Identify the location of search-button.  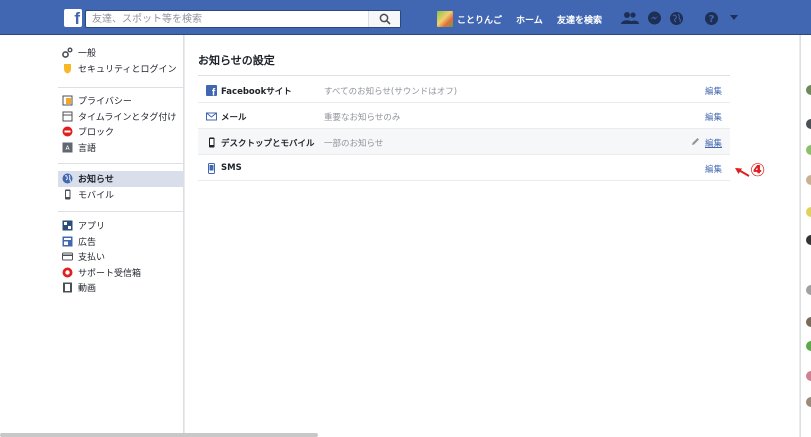
(384, 19).